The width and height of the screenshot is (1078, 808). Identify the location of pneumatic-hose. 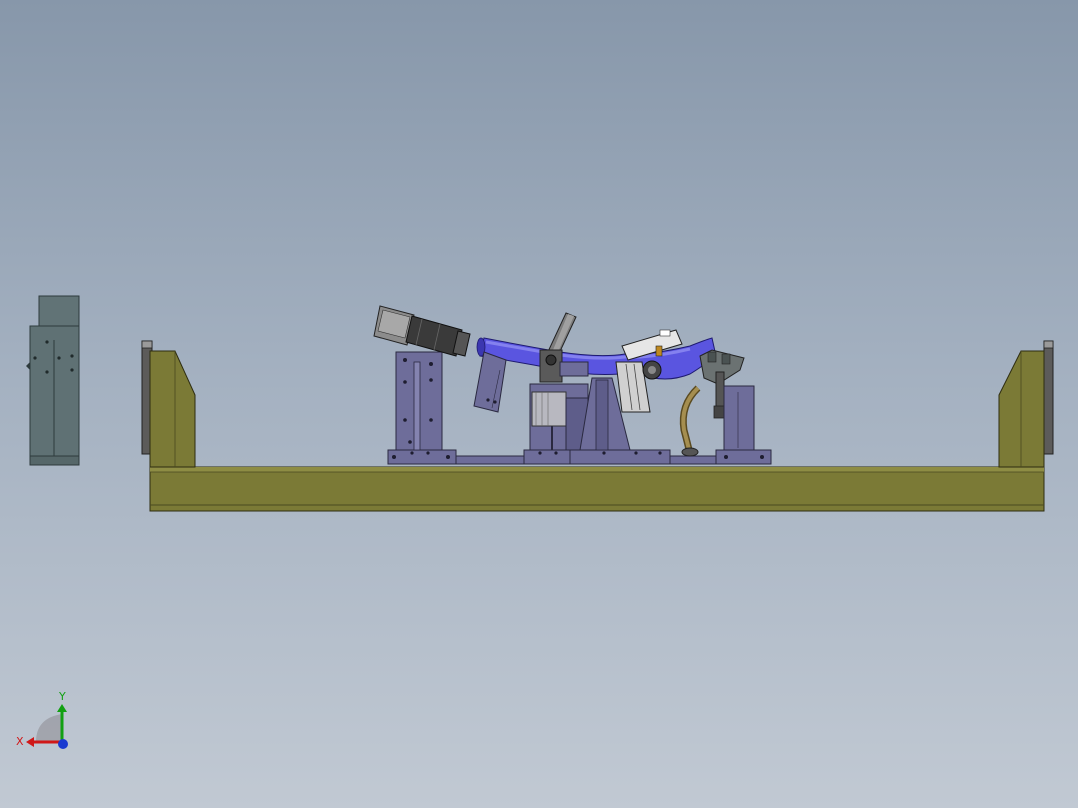
(690, 421).